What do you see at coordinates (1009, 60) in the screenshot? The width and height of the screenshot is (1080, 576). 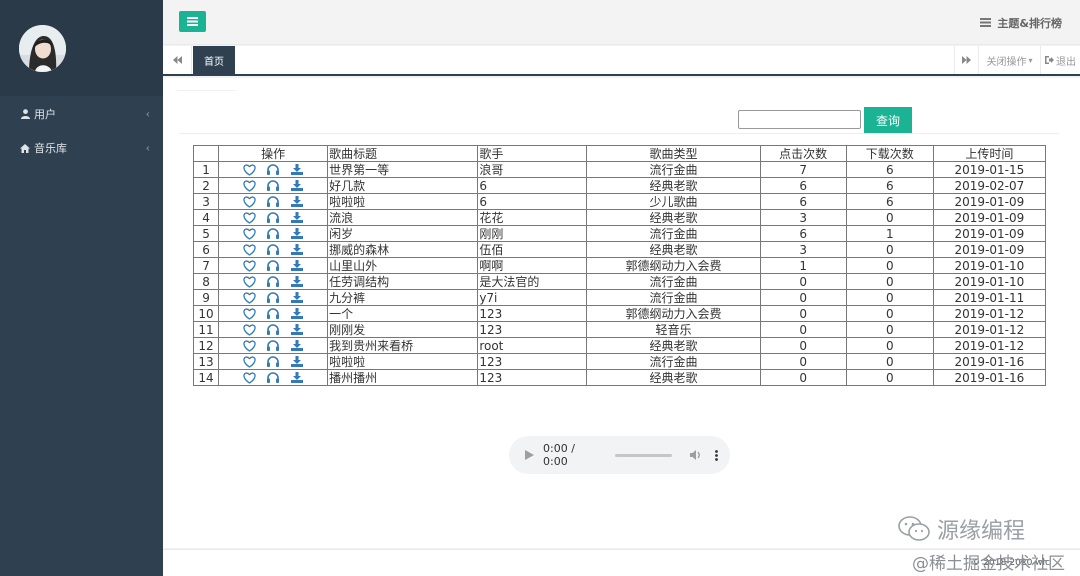 I see `close-operations-dropdown: 关闭操作 ▾` at bounding box center [1009, 60].